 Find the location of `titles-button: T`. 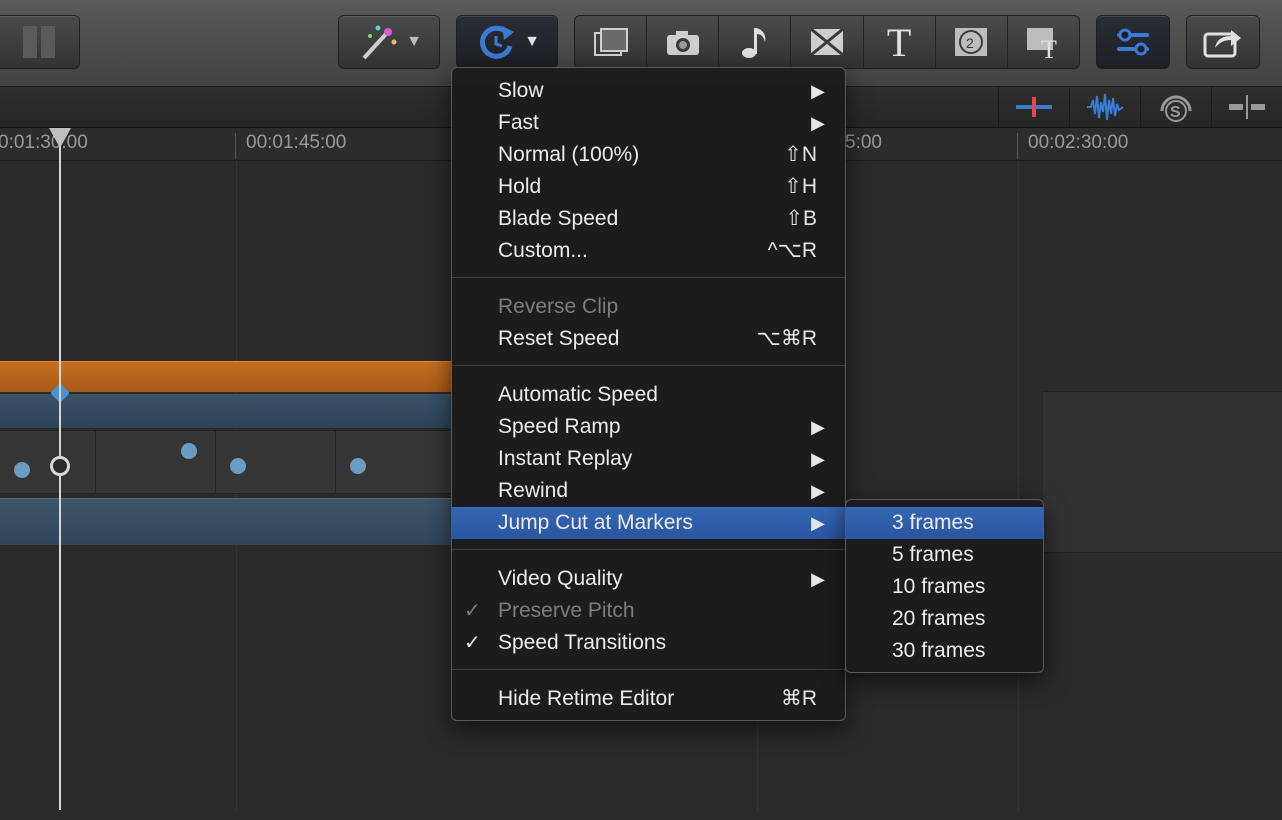

titles-button: T is located at coordinates (900, 42).